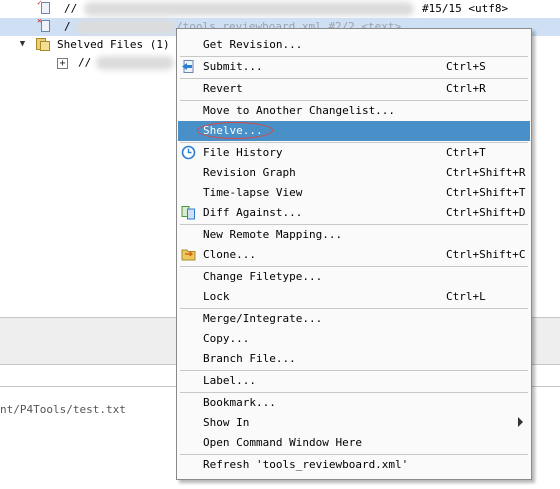 This screenshot has height=489, width=560. I want to click on file-revision-info: #15/15 <utf8>, so click(465, 8).